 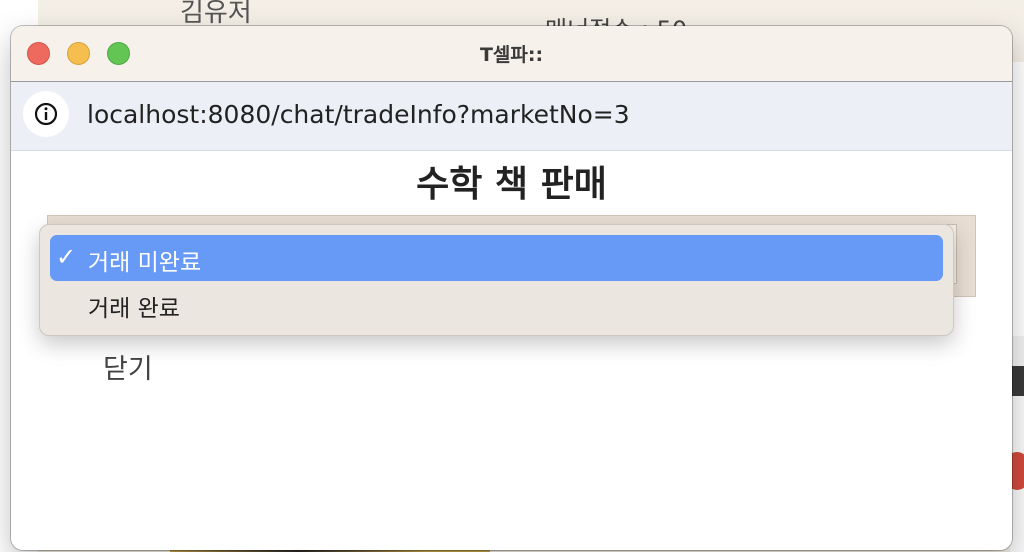 I want to click on option-label: 거래 완료, so click(x=134, y=309).